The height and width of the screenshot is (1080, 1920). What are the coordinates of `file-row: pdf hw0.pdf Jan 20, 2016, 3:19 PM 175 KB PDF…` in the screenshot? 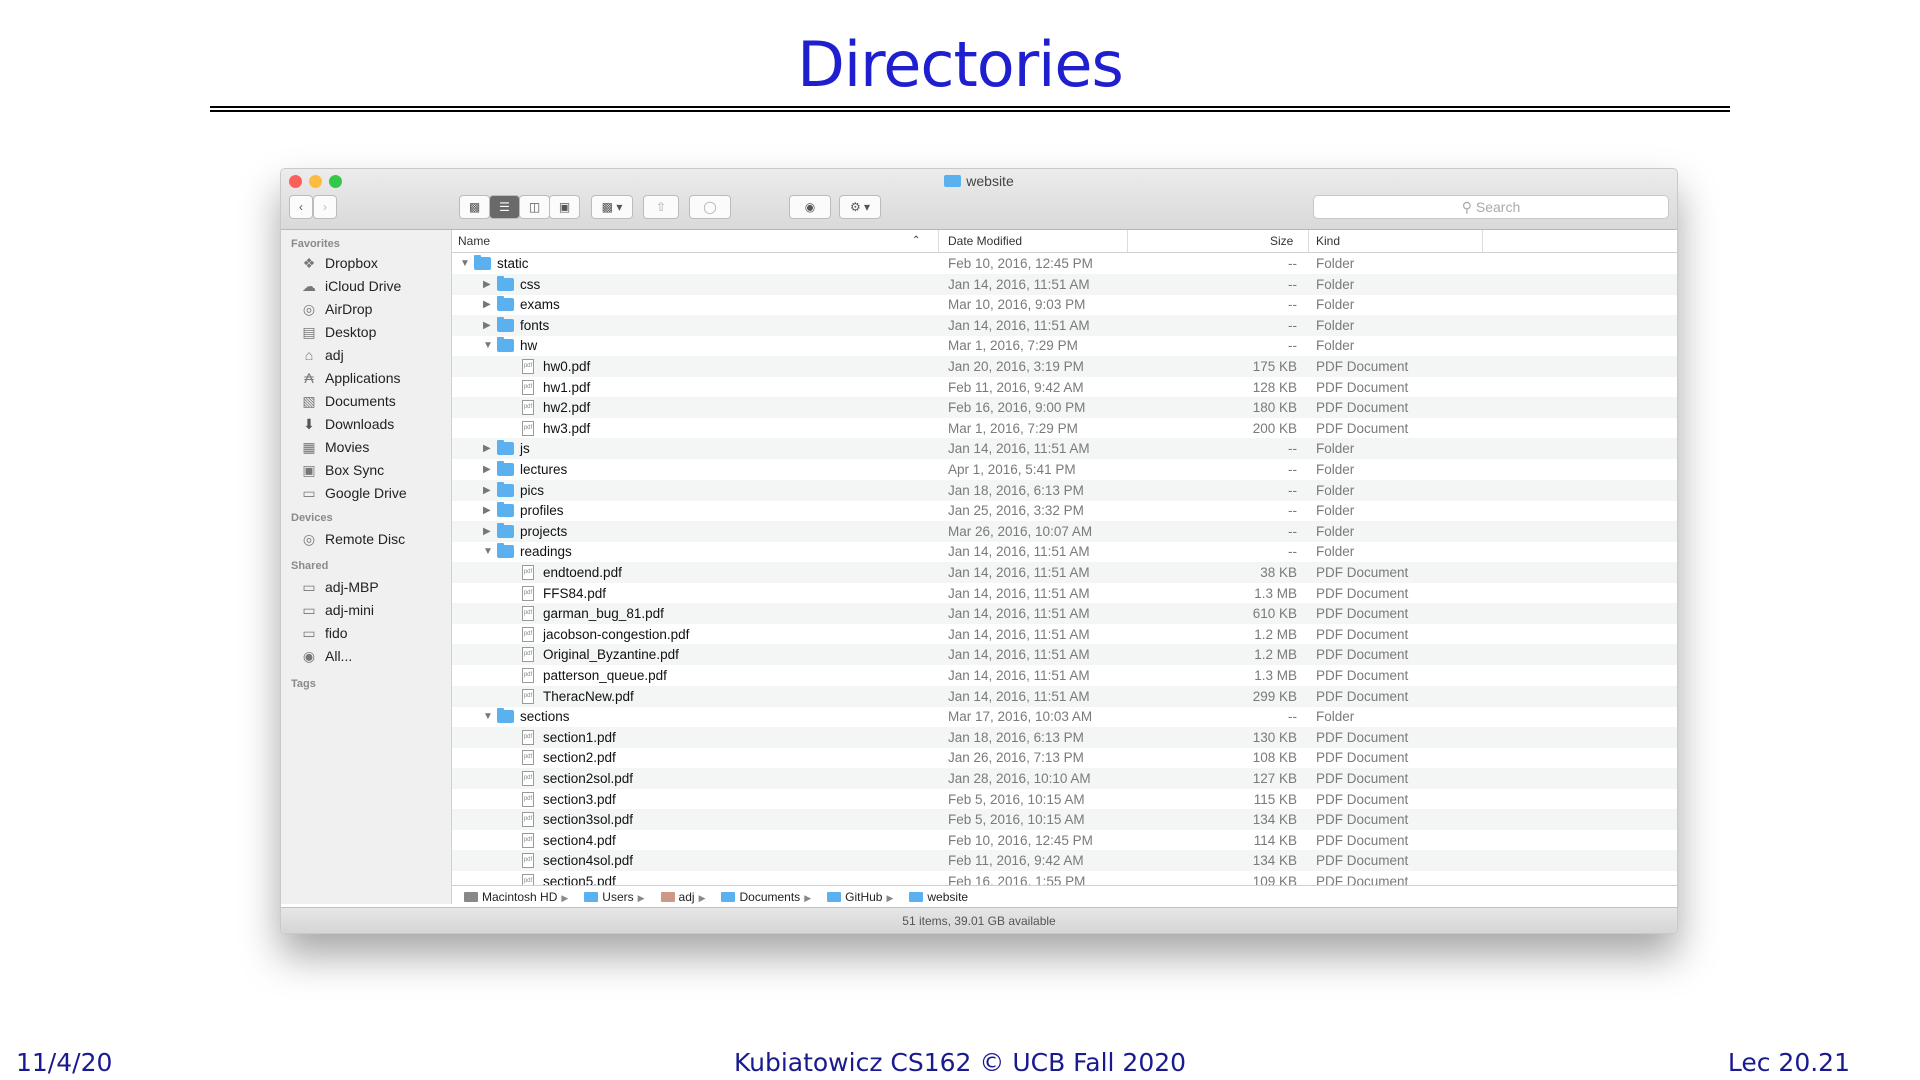 It's located at (1064, 366).